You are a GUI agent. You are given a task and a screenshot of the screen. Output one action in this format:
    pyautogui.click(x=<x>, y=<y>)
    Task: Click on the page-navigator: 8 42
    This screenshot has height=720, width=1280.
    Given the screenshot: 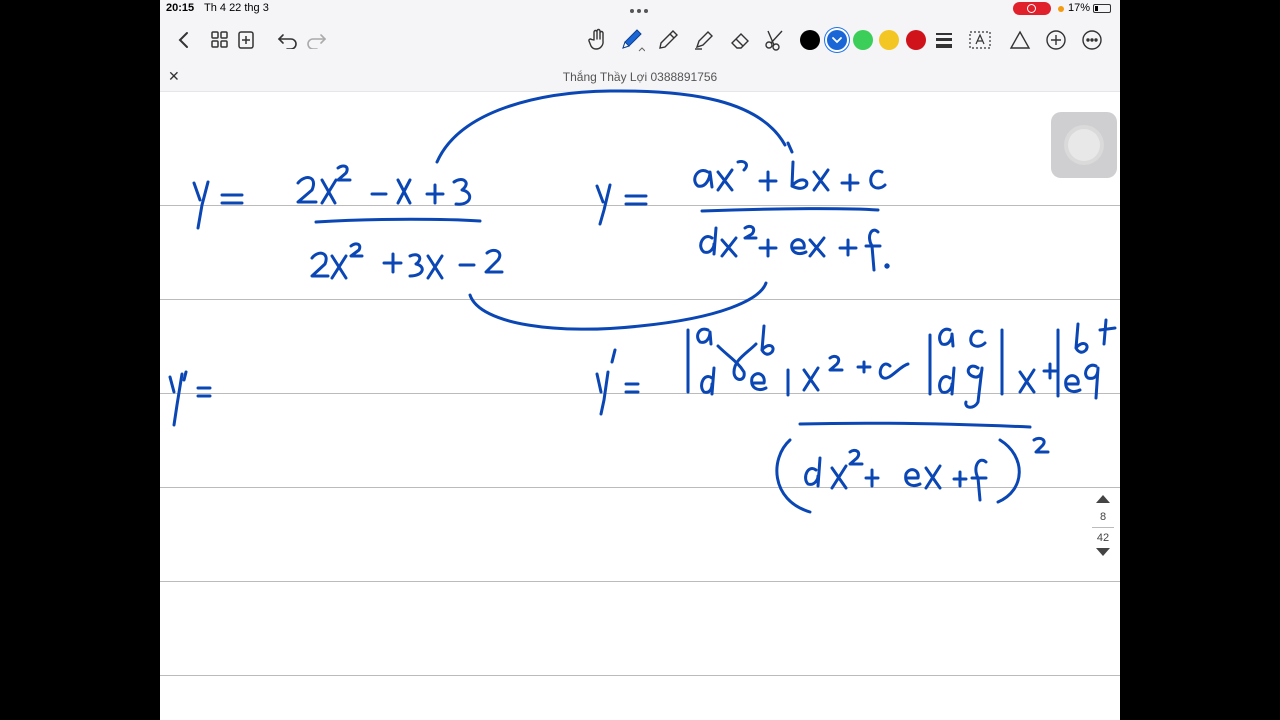 What is the action you would take?
    pyautogui.click(x=1103, y=535)
    